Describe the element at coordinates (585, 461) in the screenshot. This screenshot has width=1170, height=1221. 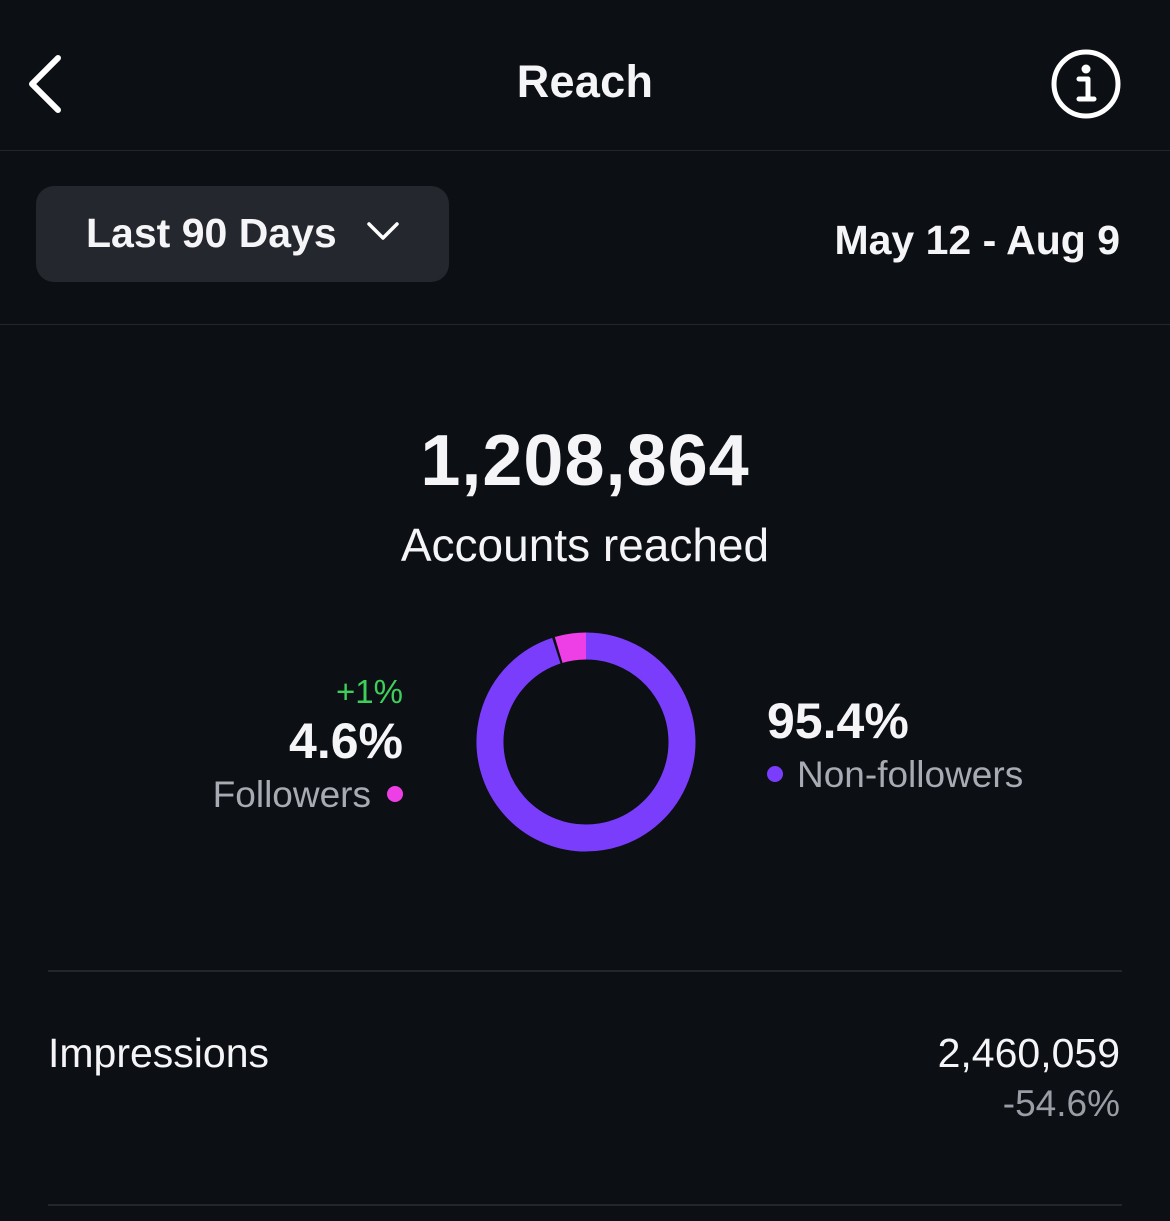
I see `accounts-reached-value: 1,208,864` at that location.